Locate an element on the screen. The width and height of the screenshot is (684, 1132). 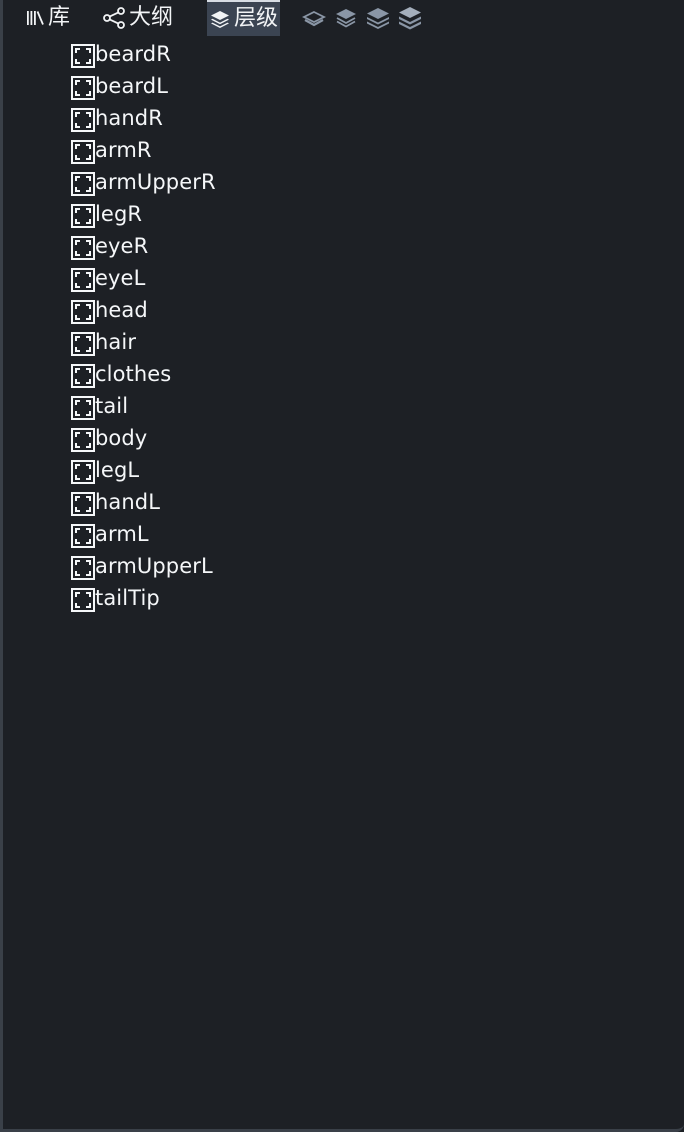
layer-item: clothes is located at coordinates (143, 374).